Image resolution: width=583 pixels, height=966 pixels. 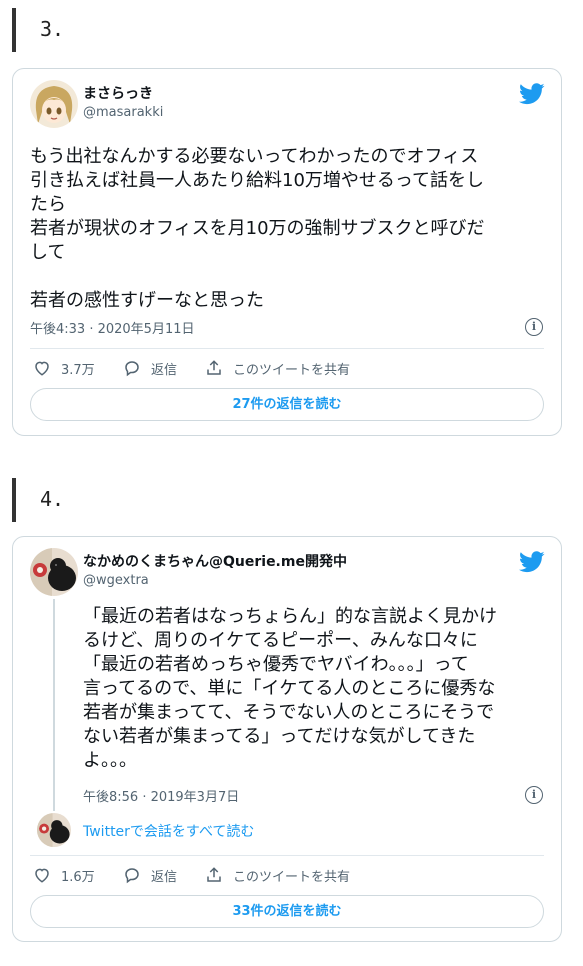 What do you see at coordinates (287, 404) in the screenshot?
I see `read-replies-button: 27件の返信を読む` at bounding box center [287, 404].